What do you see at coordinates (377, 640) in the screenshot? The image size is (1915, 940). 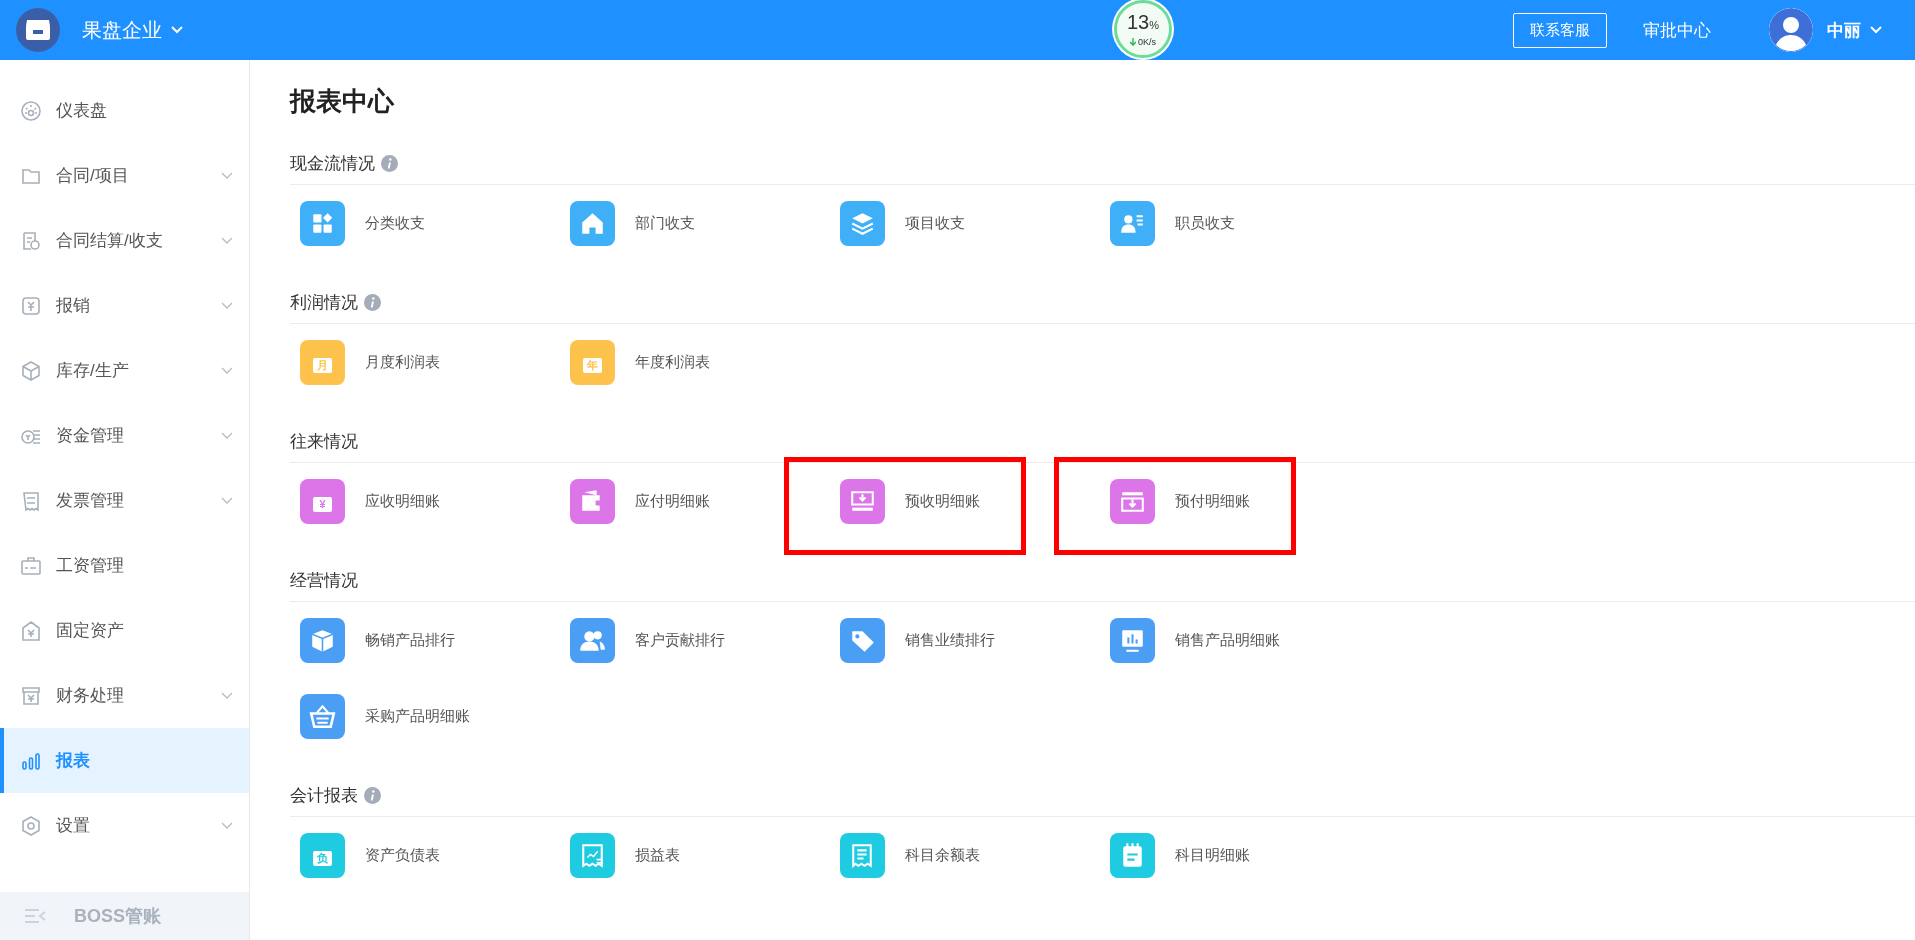 I see `report-link: 畅销产品排行` at bounding box center [377, 640].